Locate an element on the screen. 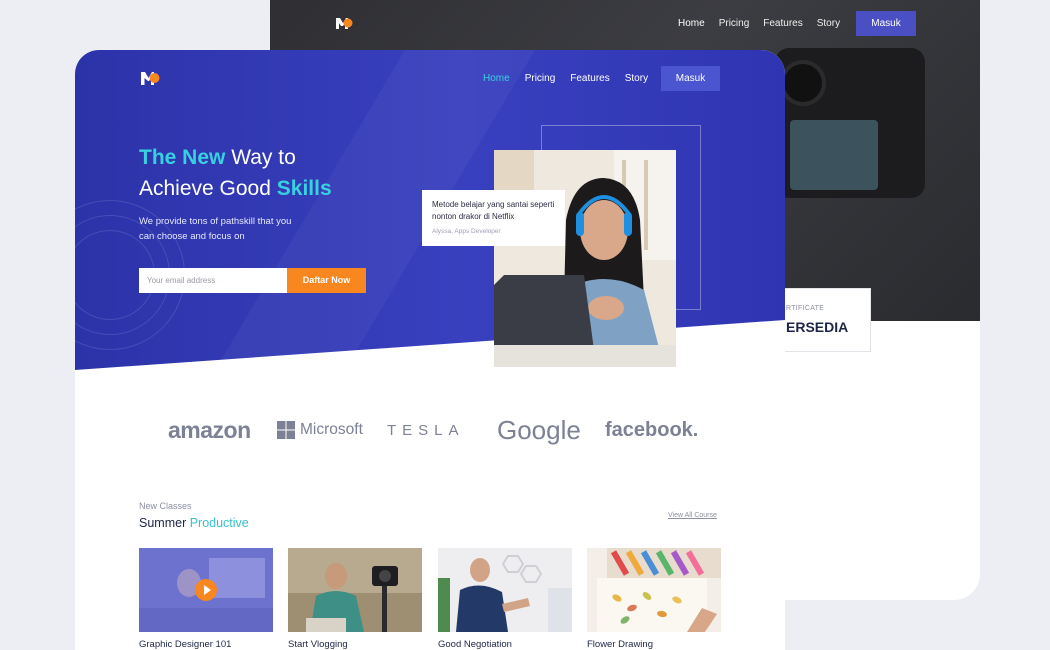  course-thumbnail-vlogging is located at coordinates (355, 590).